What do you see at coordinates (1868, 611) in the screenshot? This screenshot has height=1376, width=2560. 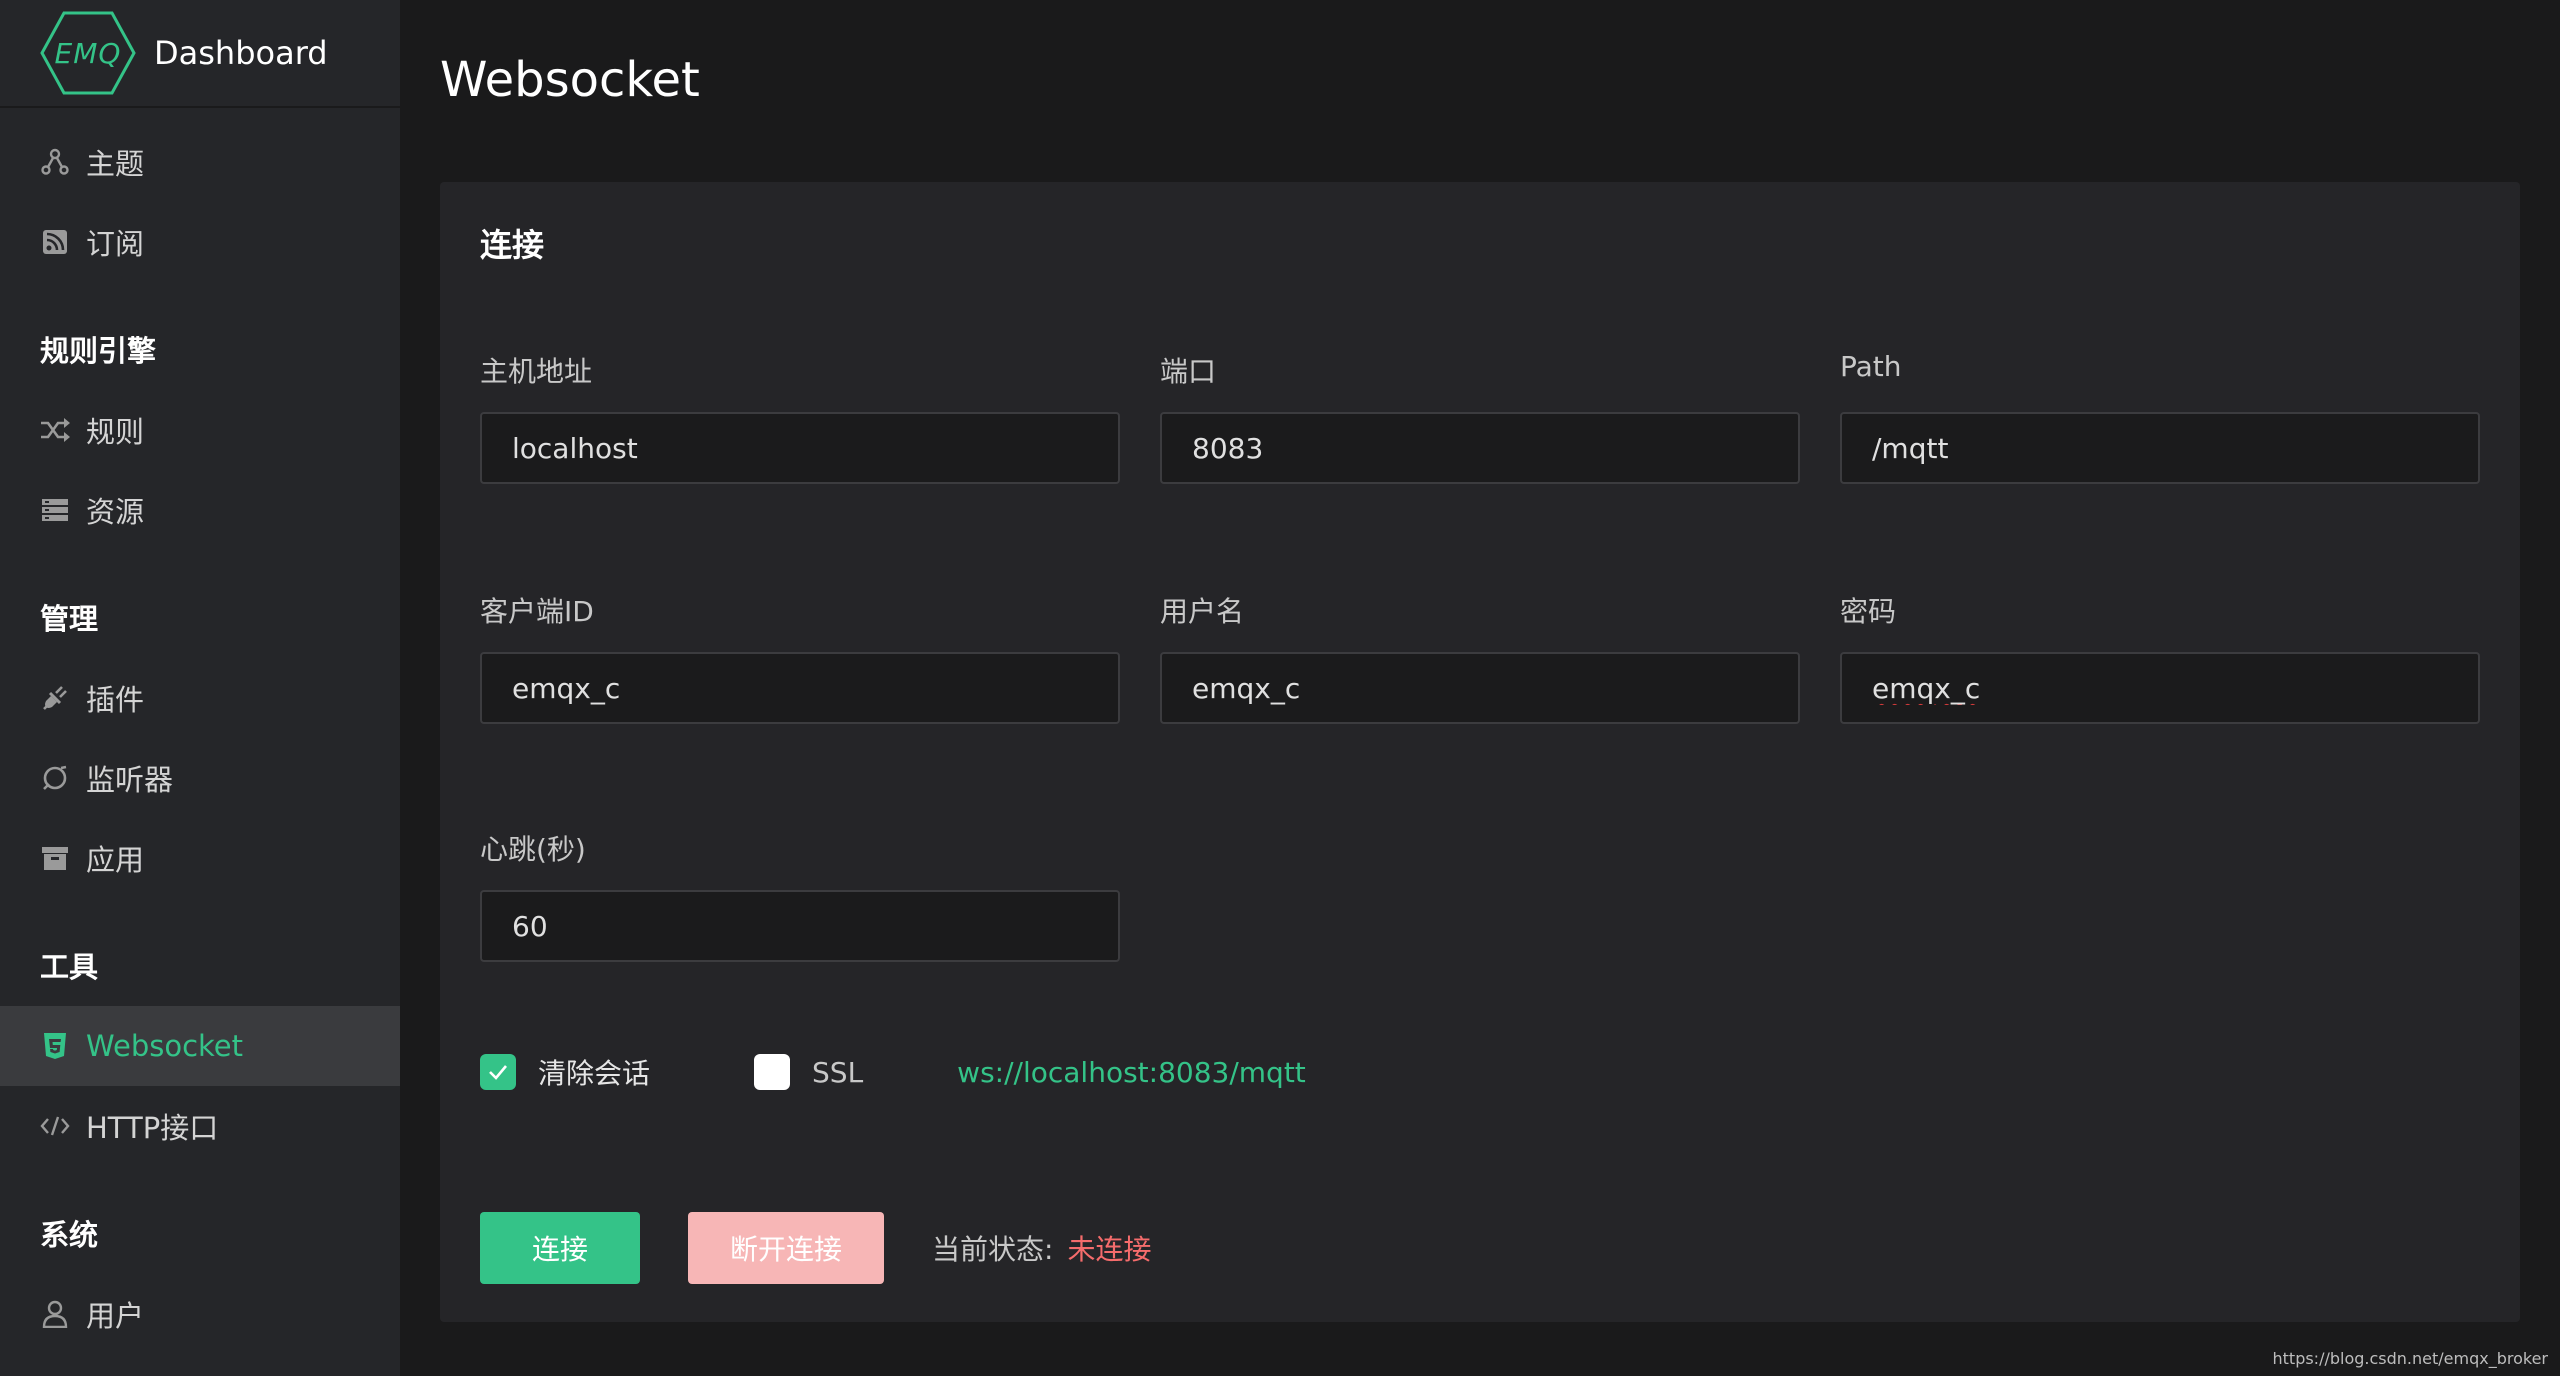 I see `password-label: 密码` at bounding box center [1868, 611].